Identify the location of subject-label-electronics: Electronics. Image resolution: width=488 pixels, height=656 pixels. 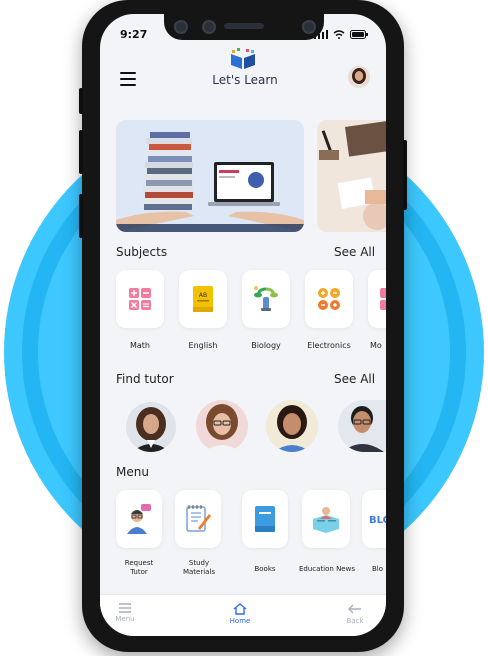
(329, 345).